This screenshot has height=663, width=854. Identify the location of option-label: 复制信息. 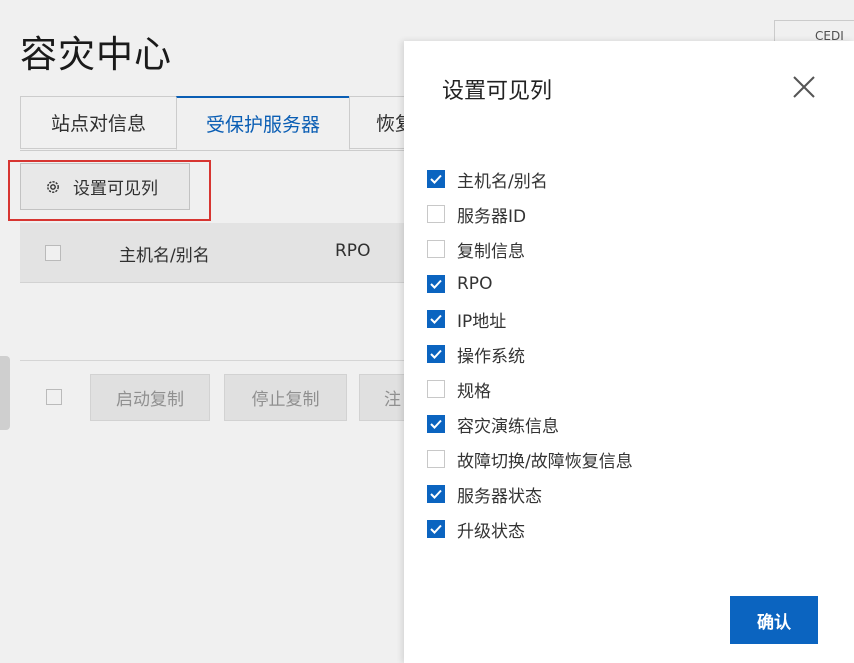
(491, 251).